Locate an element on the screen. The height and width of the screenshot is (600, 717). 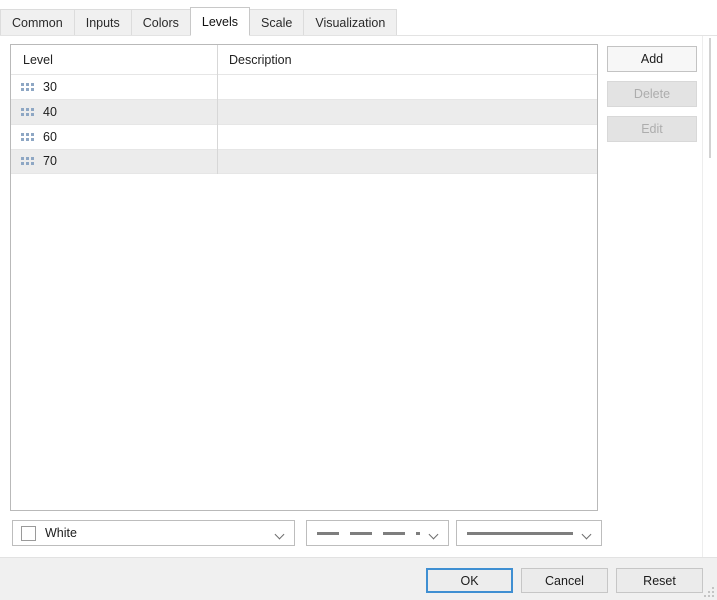
reset-button: Reset is located at coordinates (659, 580).